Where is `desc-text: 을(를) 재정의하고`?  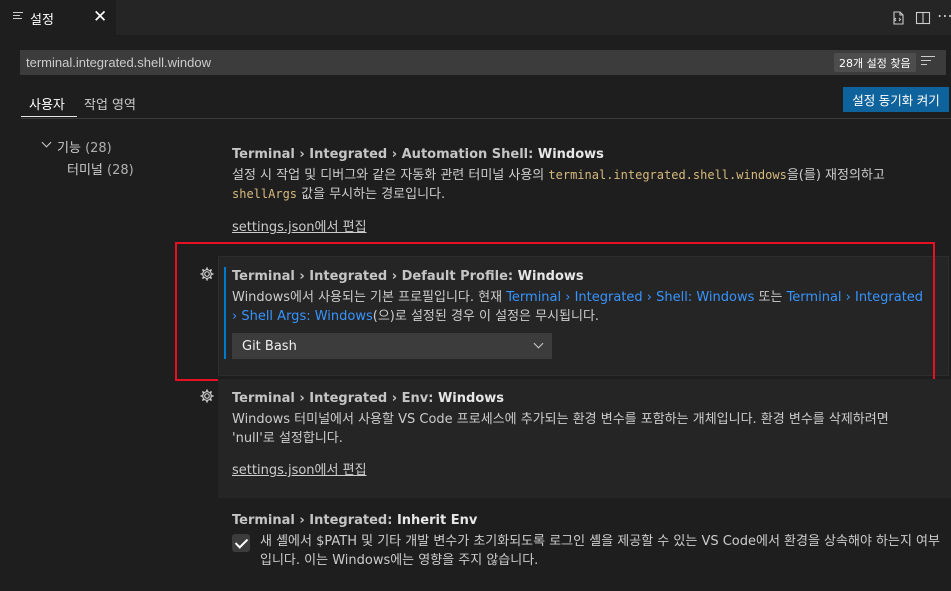
desc-text: 을(를) 재정의하고 is located at coordinates (835, 175).